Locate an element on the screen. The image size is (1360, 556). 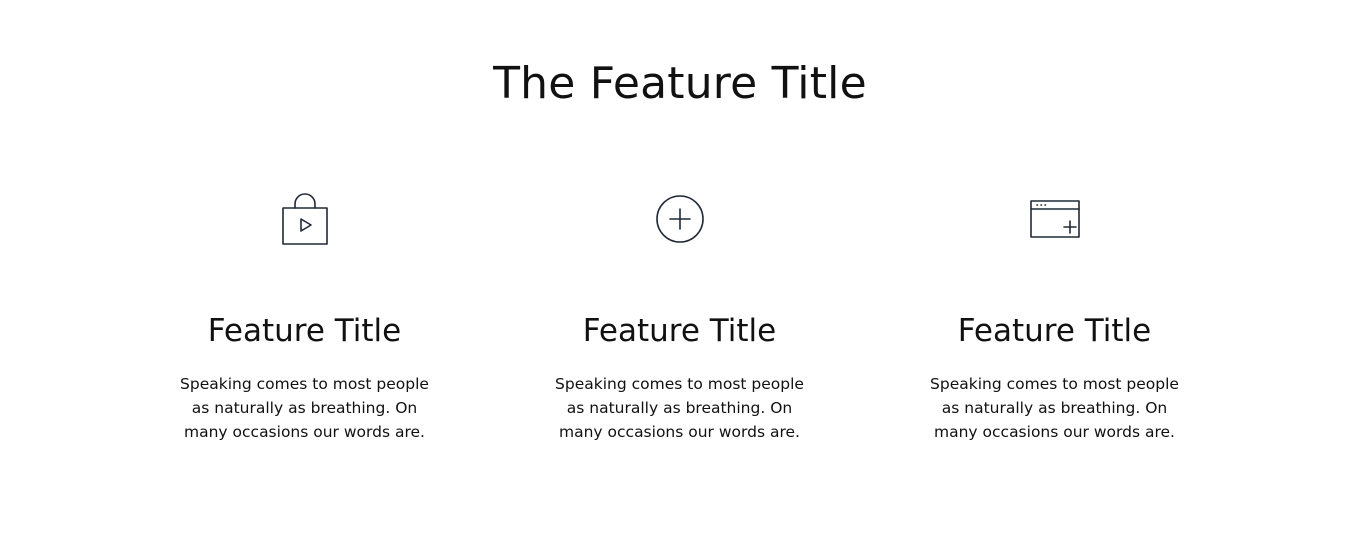
circle-plus-icon is located at coordinates (680, 222).